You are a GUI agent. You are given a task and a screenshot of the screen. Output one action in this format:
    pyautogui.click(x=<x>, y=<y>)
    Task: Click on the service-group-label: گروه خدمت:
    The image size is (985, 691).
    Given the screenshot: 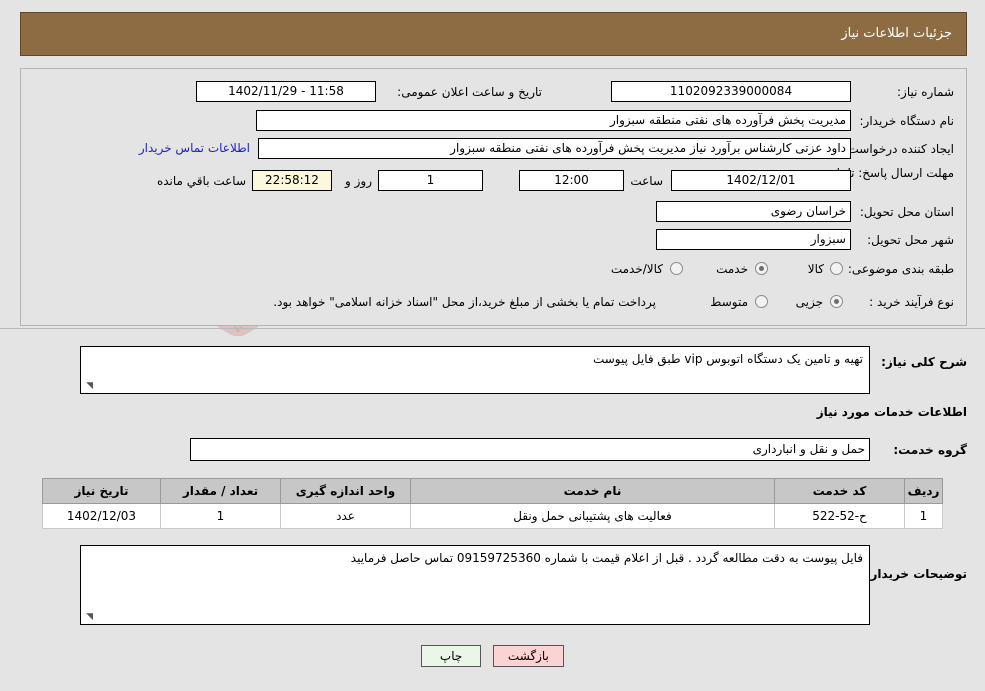 What is the action you would take?
    pyautogui.click(x=930, y=450)
    